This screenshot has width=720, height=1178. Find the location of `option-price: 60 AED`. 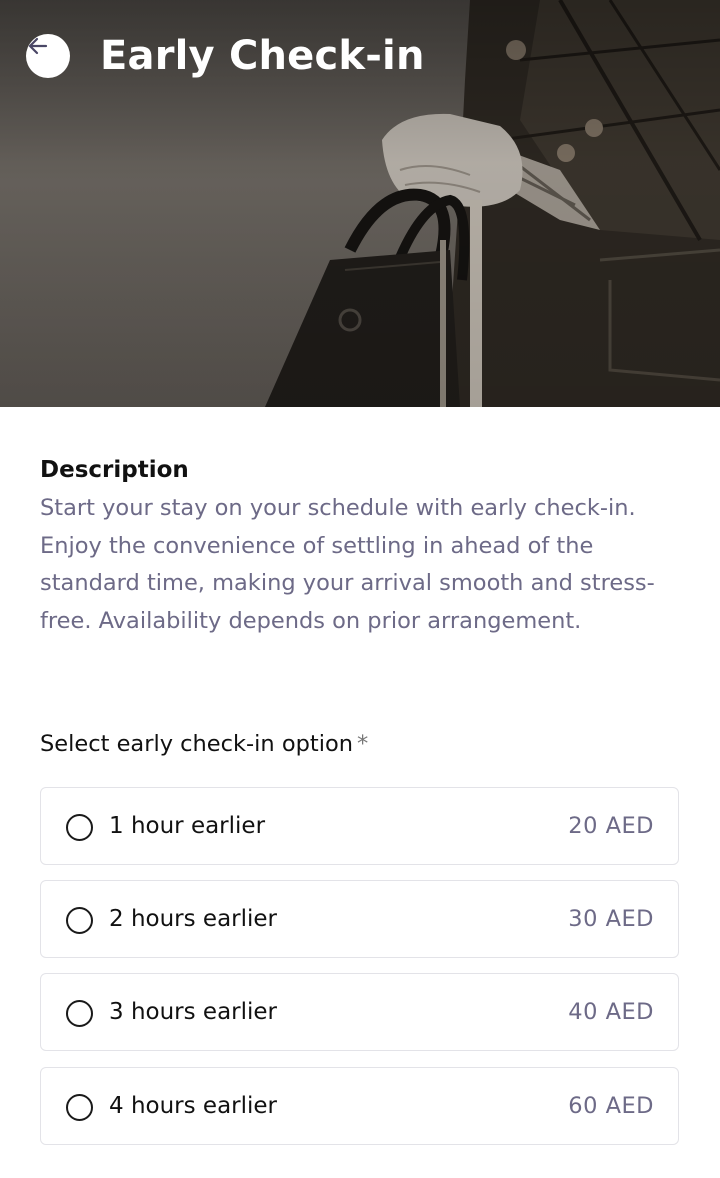

option-price: 60 AED is located at coordinates (611, 1106).